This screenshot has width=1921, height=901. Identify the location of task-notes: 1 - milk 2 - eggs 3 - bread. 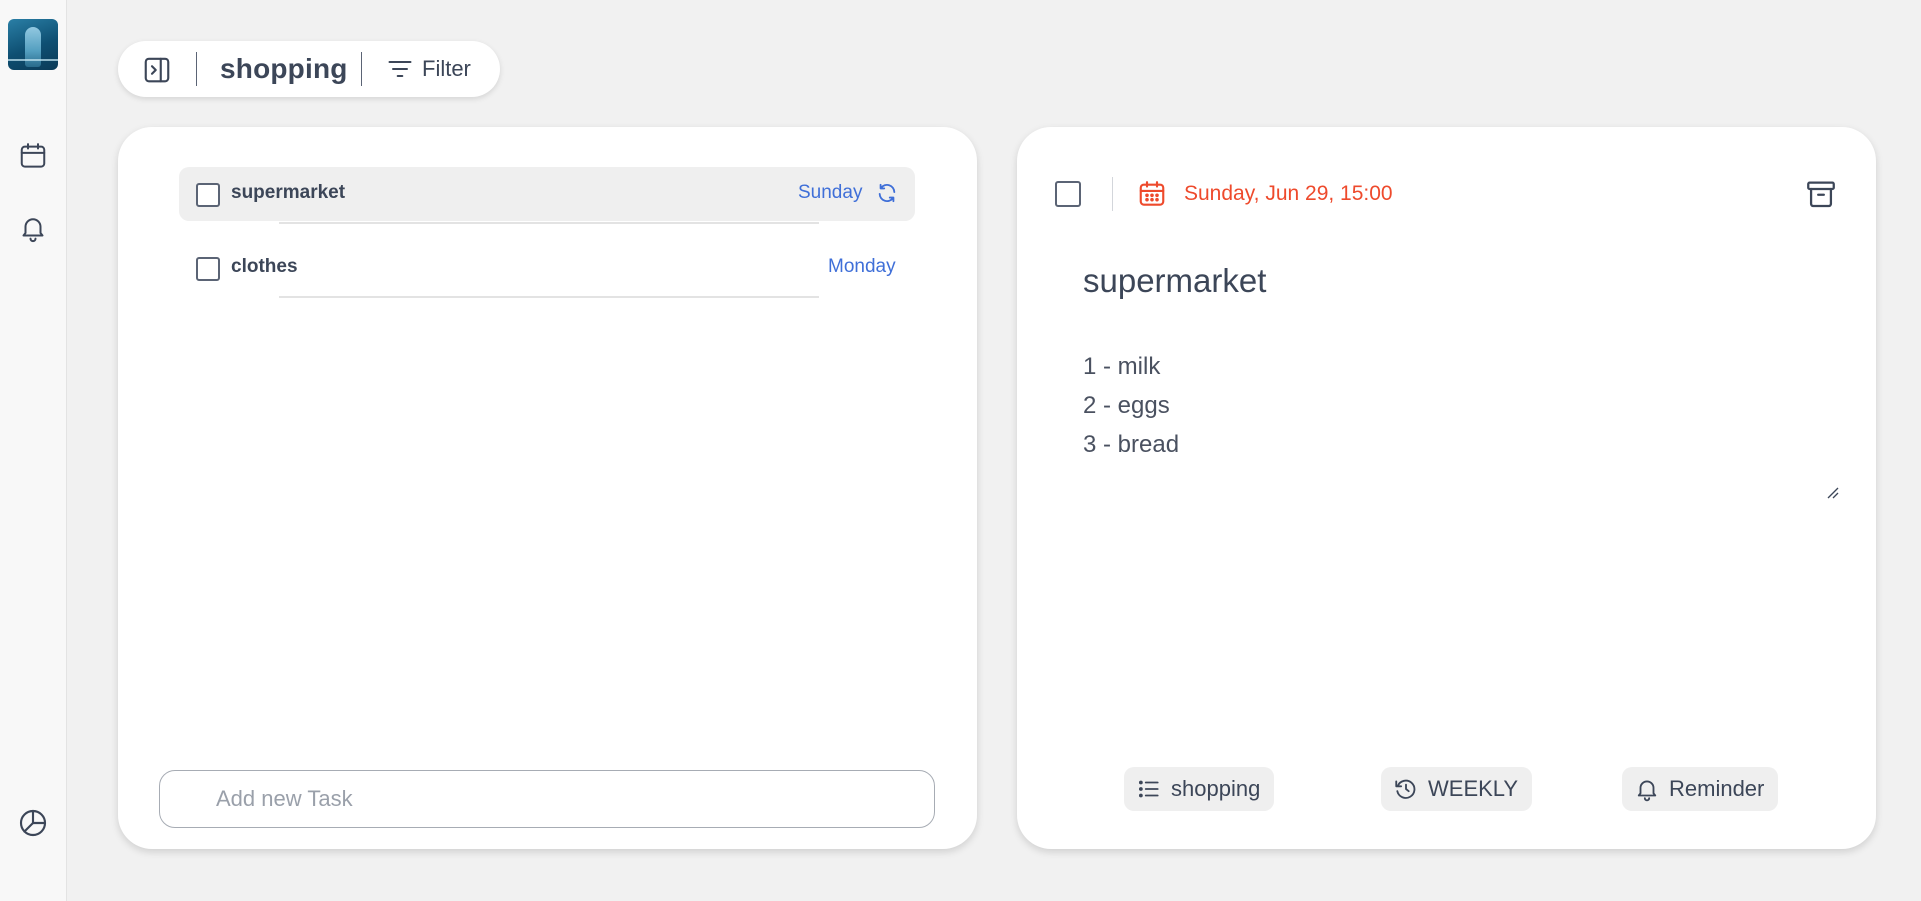
(1443, 405).